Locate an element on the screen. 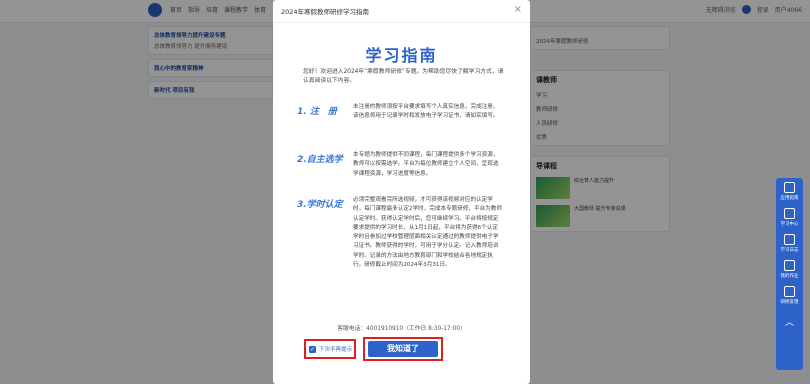 This screenshot has width=810, height=384. sidebar-item-center: 学习中心 is located at coordinates (789, 217).